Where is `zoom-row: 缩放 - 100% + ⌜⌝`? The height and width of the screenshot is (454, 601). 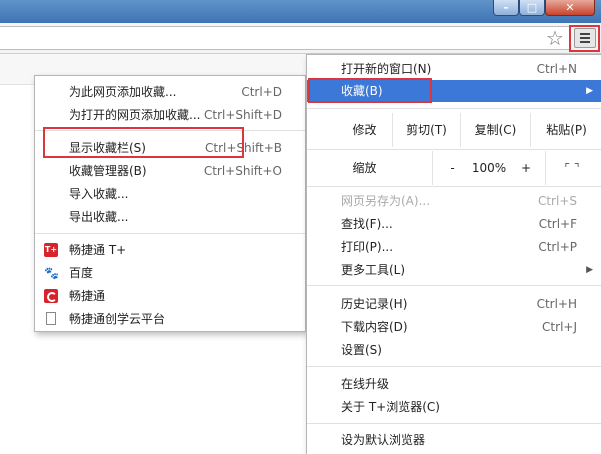
zoom-row: 缩放 - 100% + ⌜⌝ is located at coordinates (454, 168).